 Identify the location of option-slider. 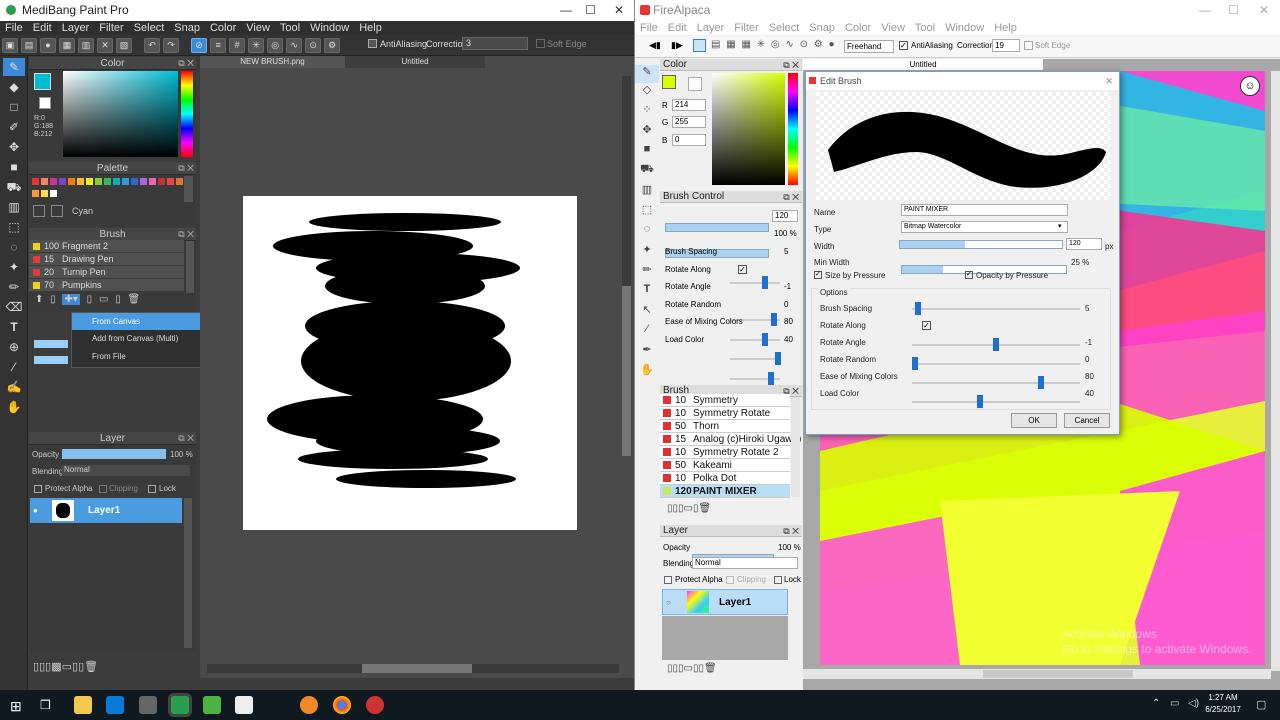
(996, 344).